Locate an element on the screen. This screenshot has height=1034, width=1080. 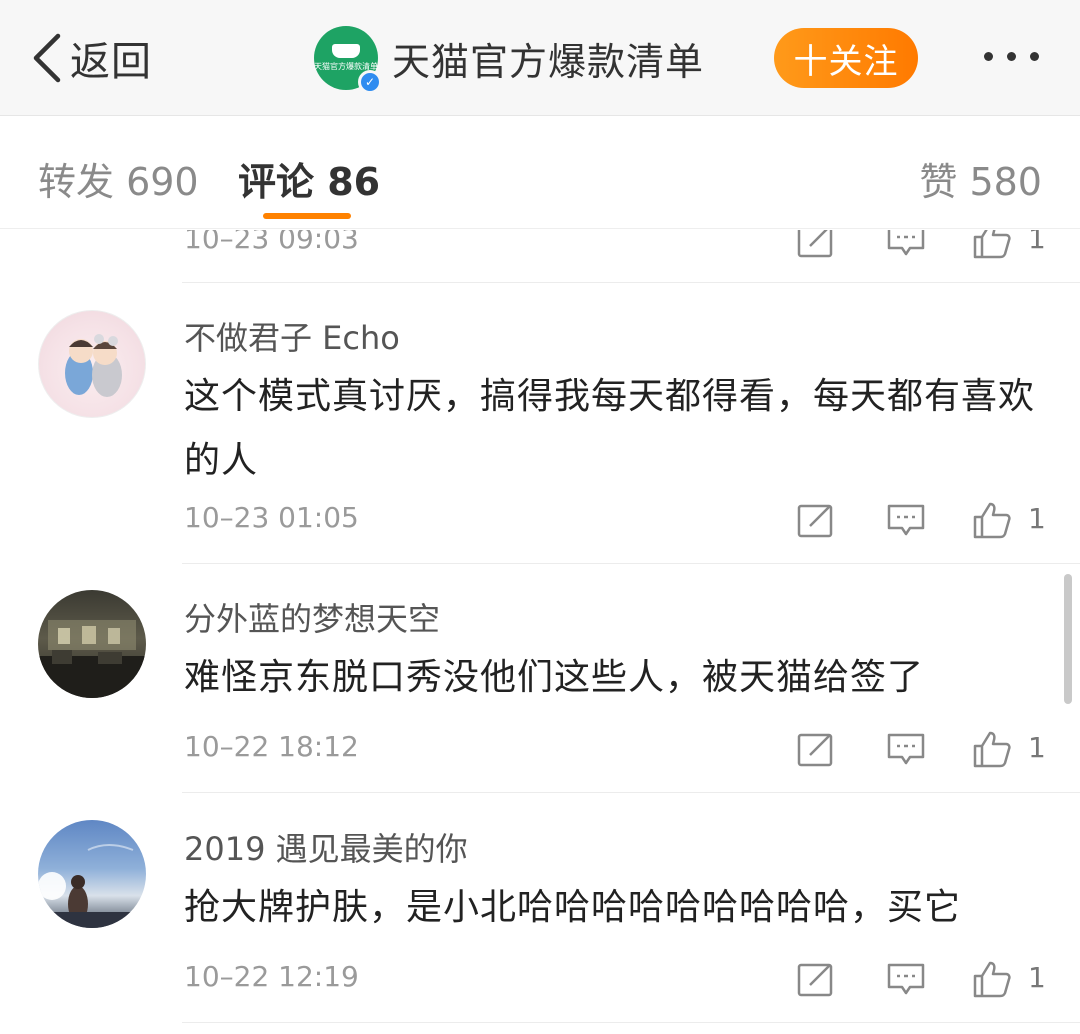
comment-time: 10–22 18:12 is located at coordinates (271, 746).